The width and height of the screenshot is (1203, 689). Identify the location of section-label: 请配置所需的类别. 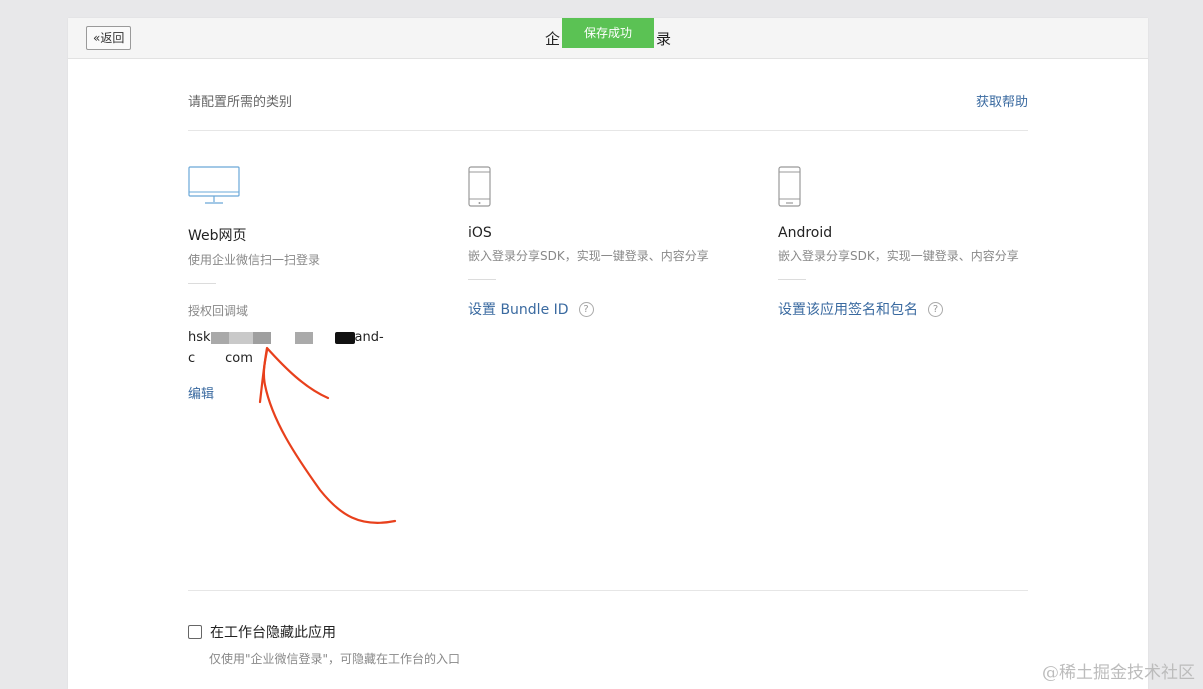
(240, 102).